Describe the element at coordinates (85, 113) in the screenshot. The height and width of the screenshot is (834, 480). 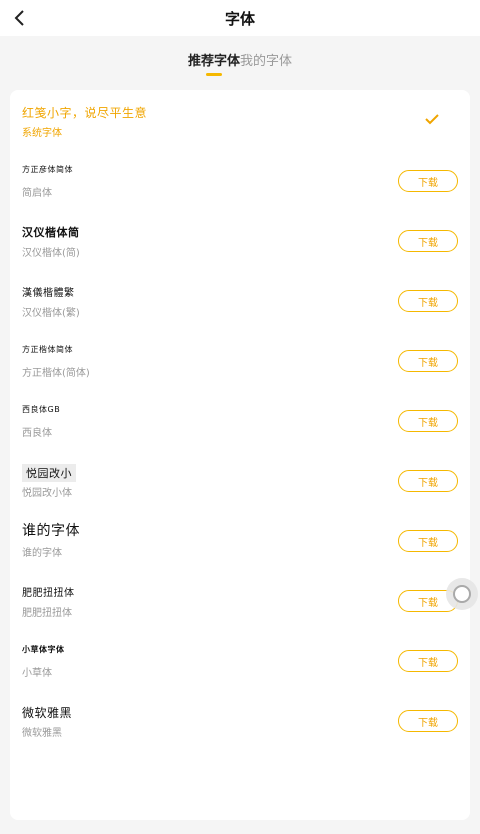
I see `font-preview: 红笺小字，说尽平生意` at that location.